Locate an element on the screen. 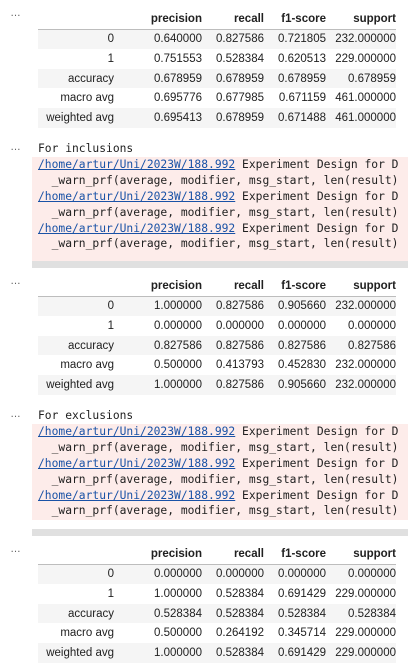 Image resolution: width=408 pixels, height=668 pixels. cell-support: 0.827586 is located at coordinates (372, 345).